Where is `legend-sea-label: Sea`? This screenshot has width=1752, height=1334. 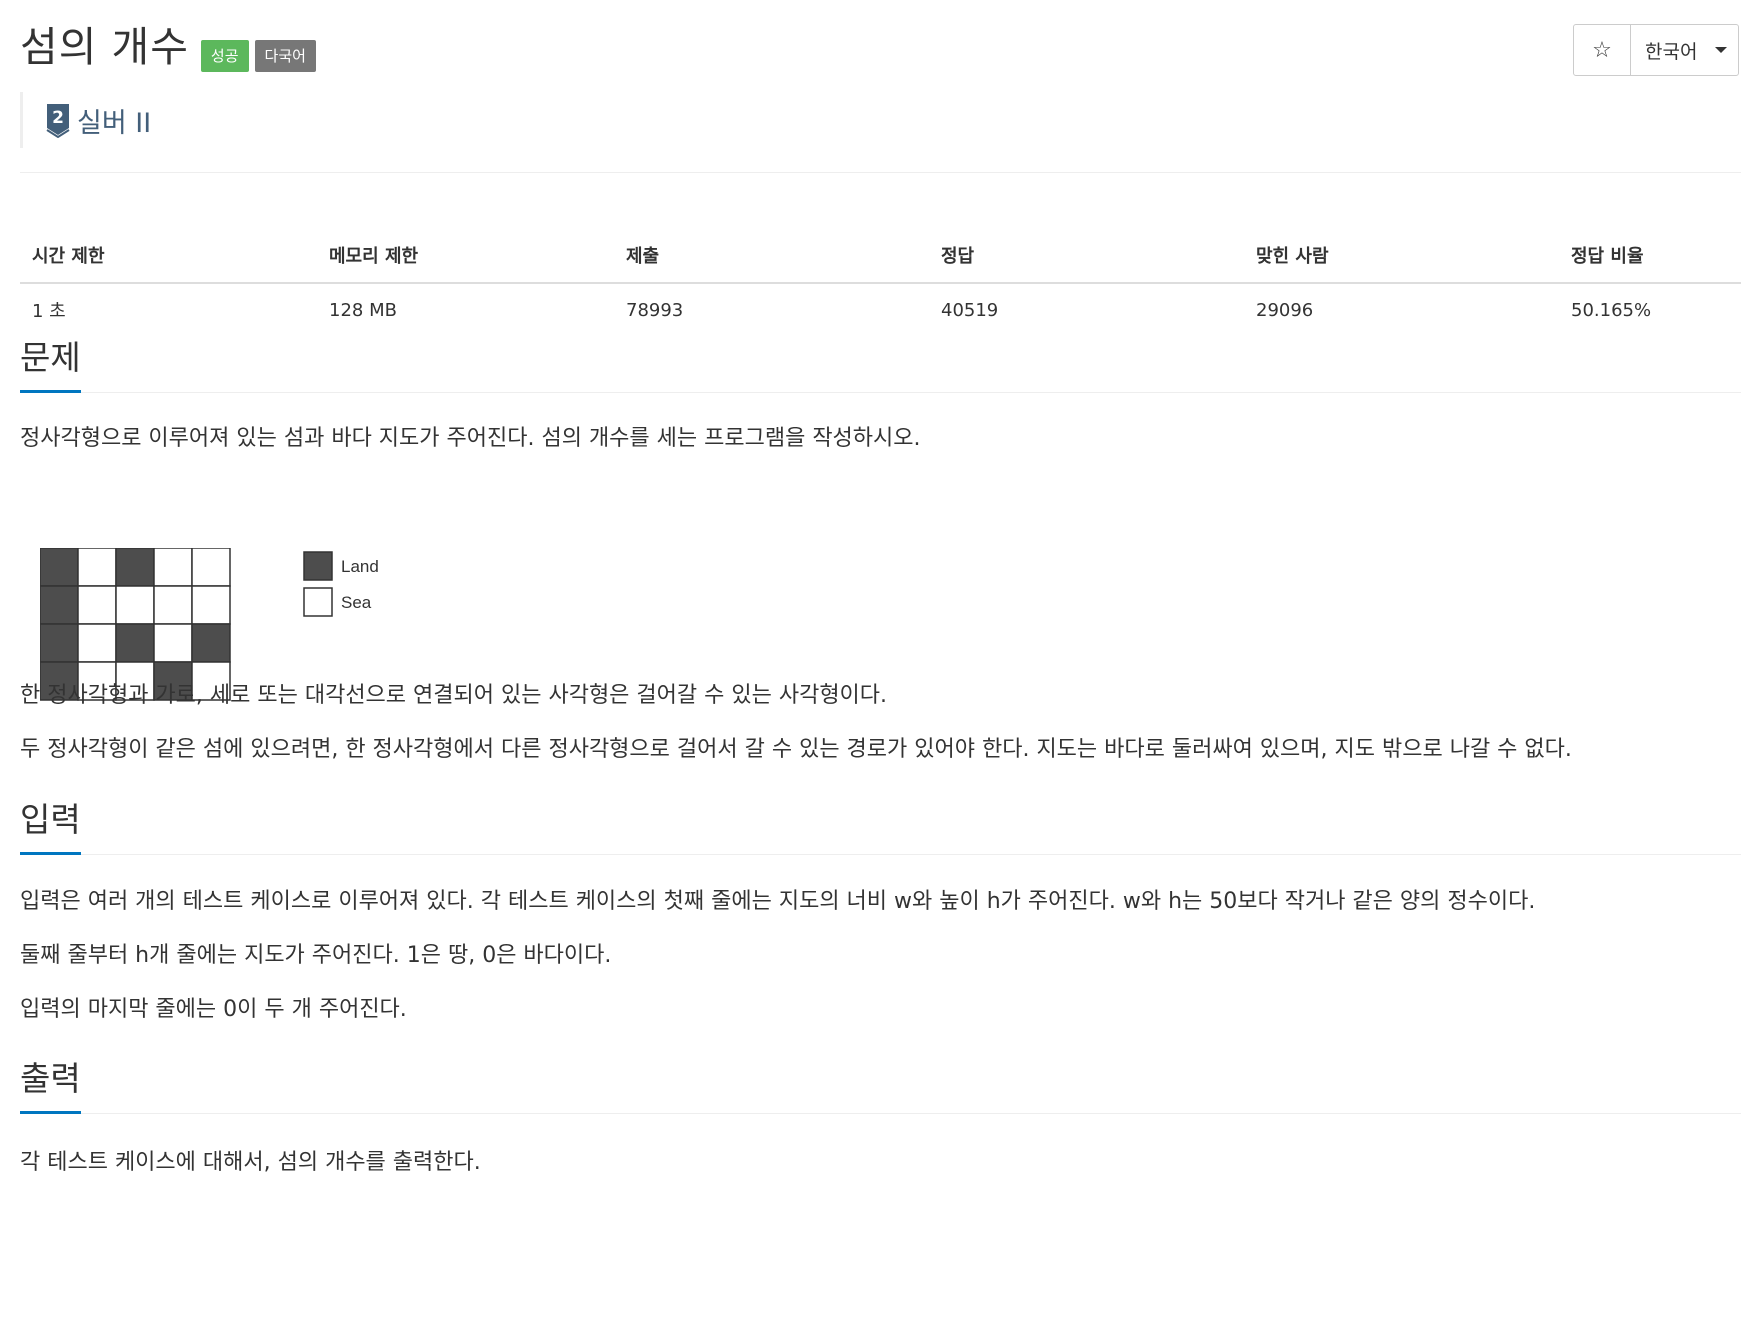 legend-sea-label: Sea is located at coordinates (356, 602).